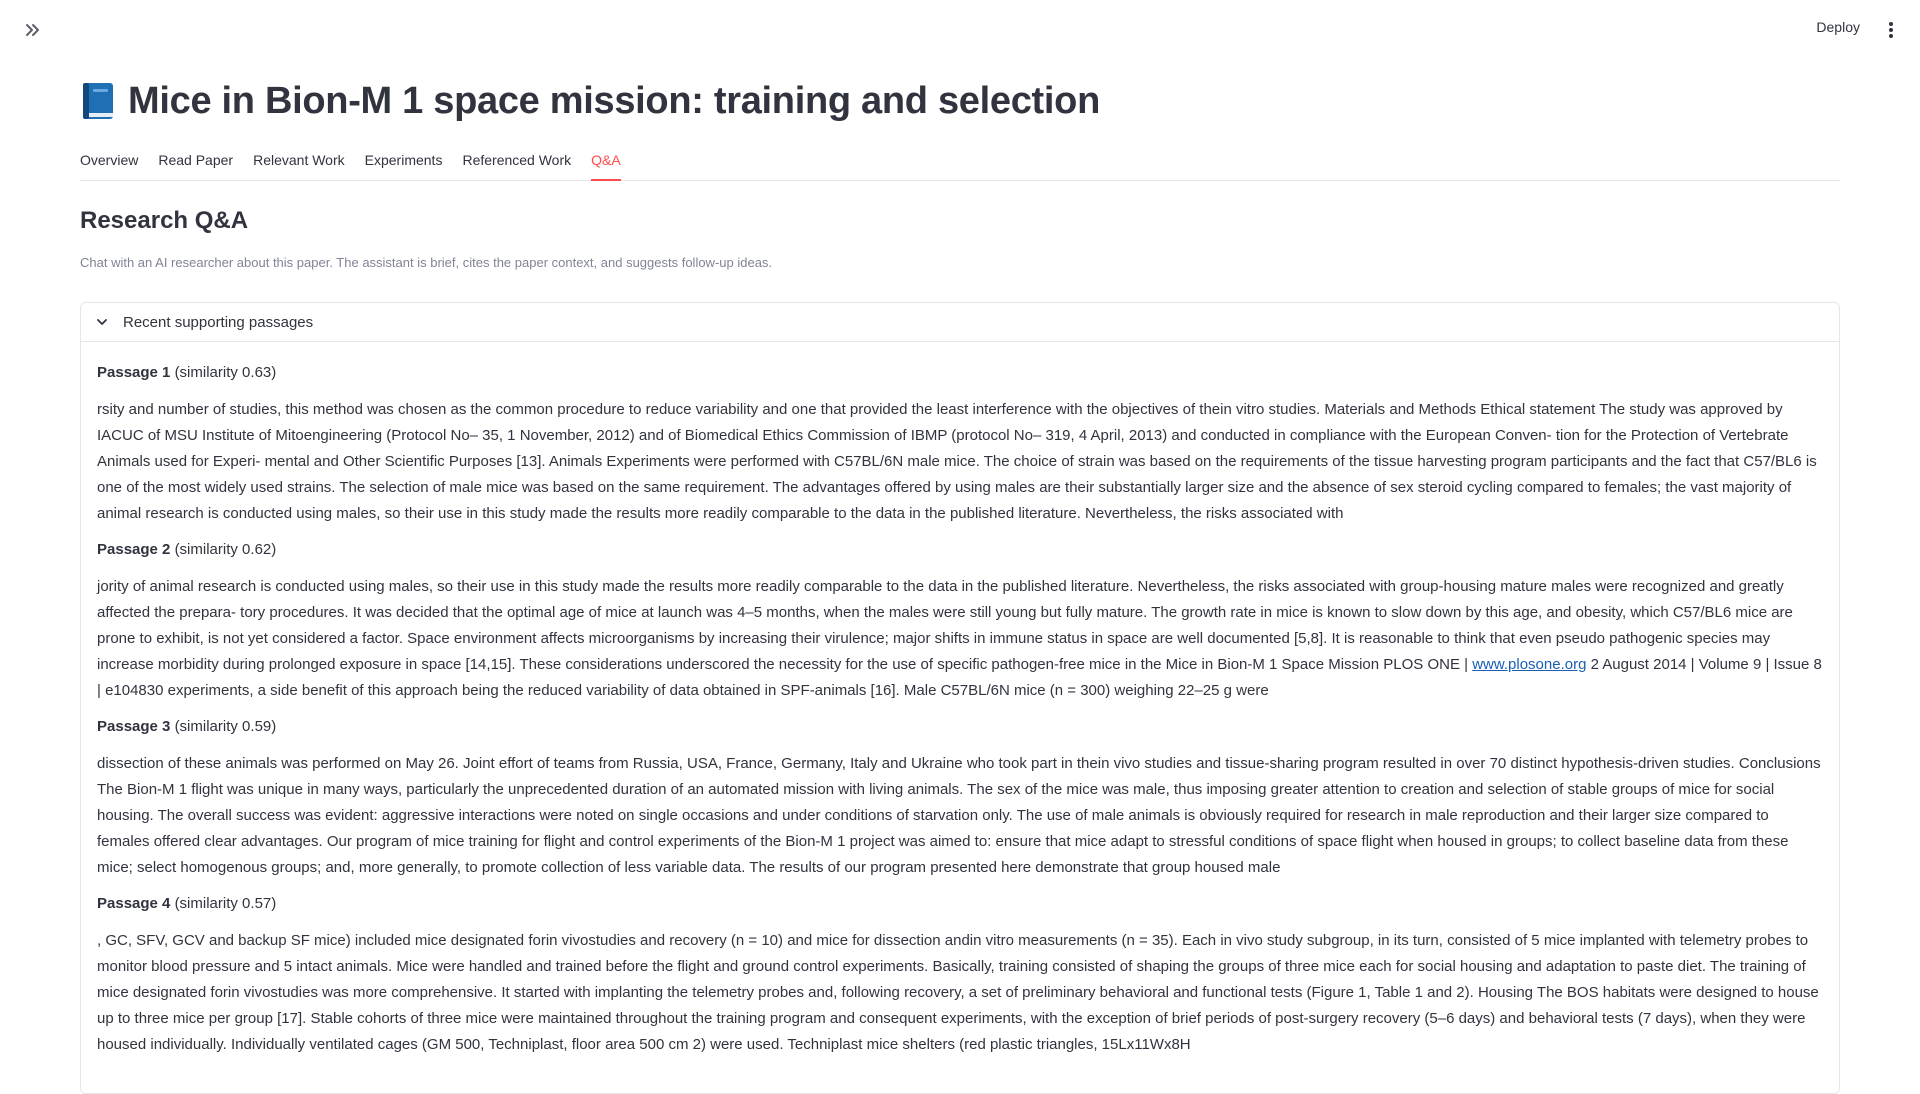  Describe the element at coordinates (606, 164) in the screenshot. I see `tab-qa: Q&A` at that location.